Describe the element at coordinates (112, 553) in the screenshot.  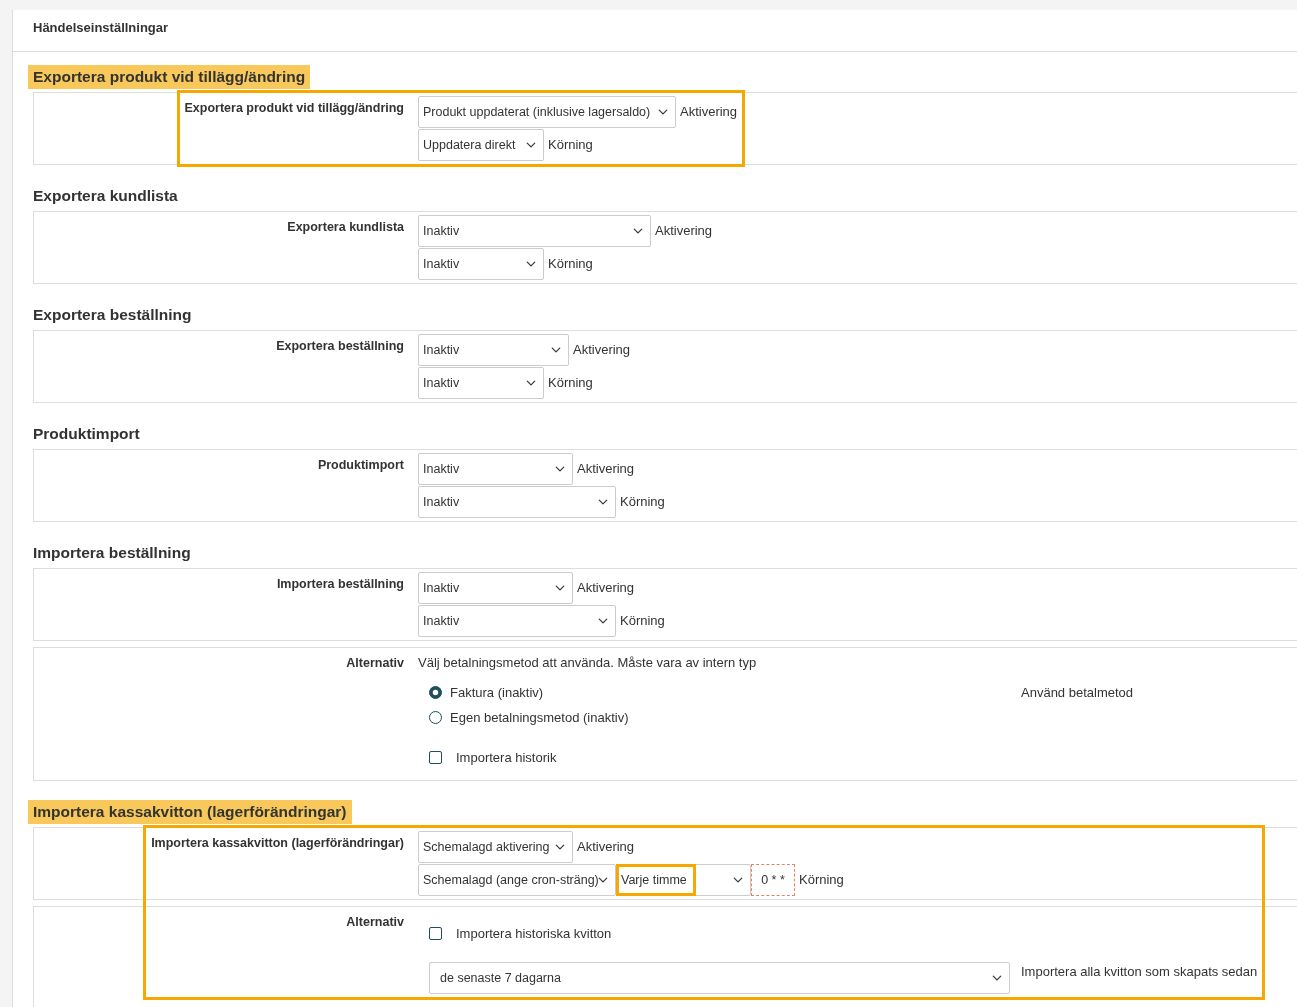
I see `section-title: Importera beställning` at that location.